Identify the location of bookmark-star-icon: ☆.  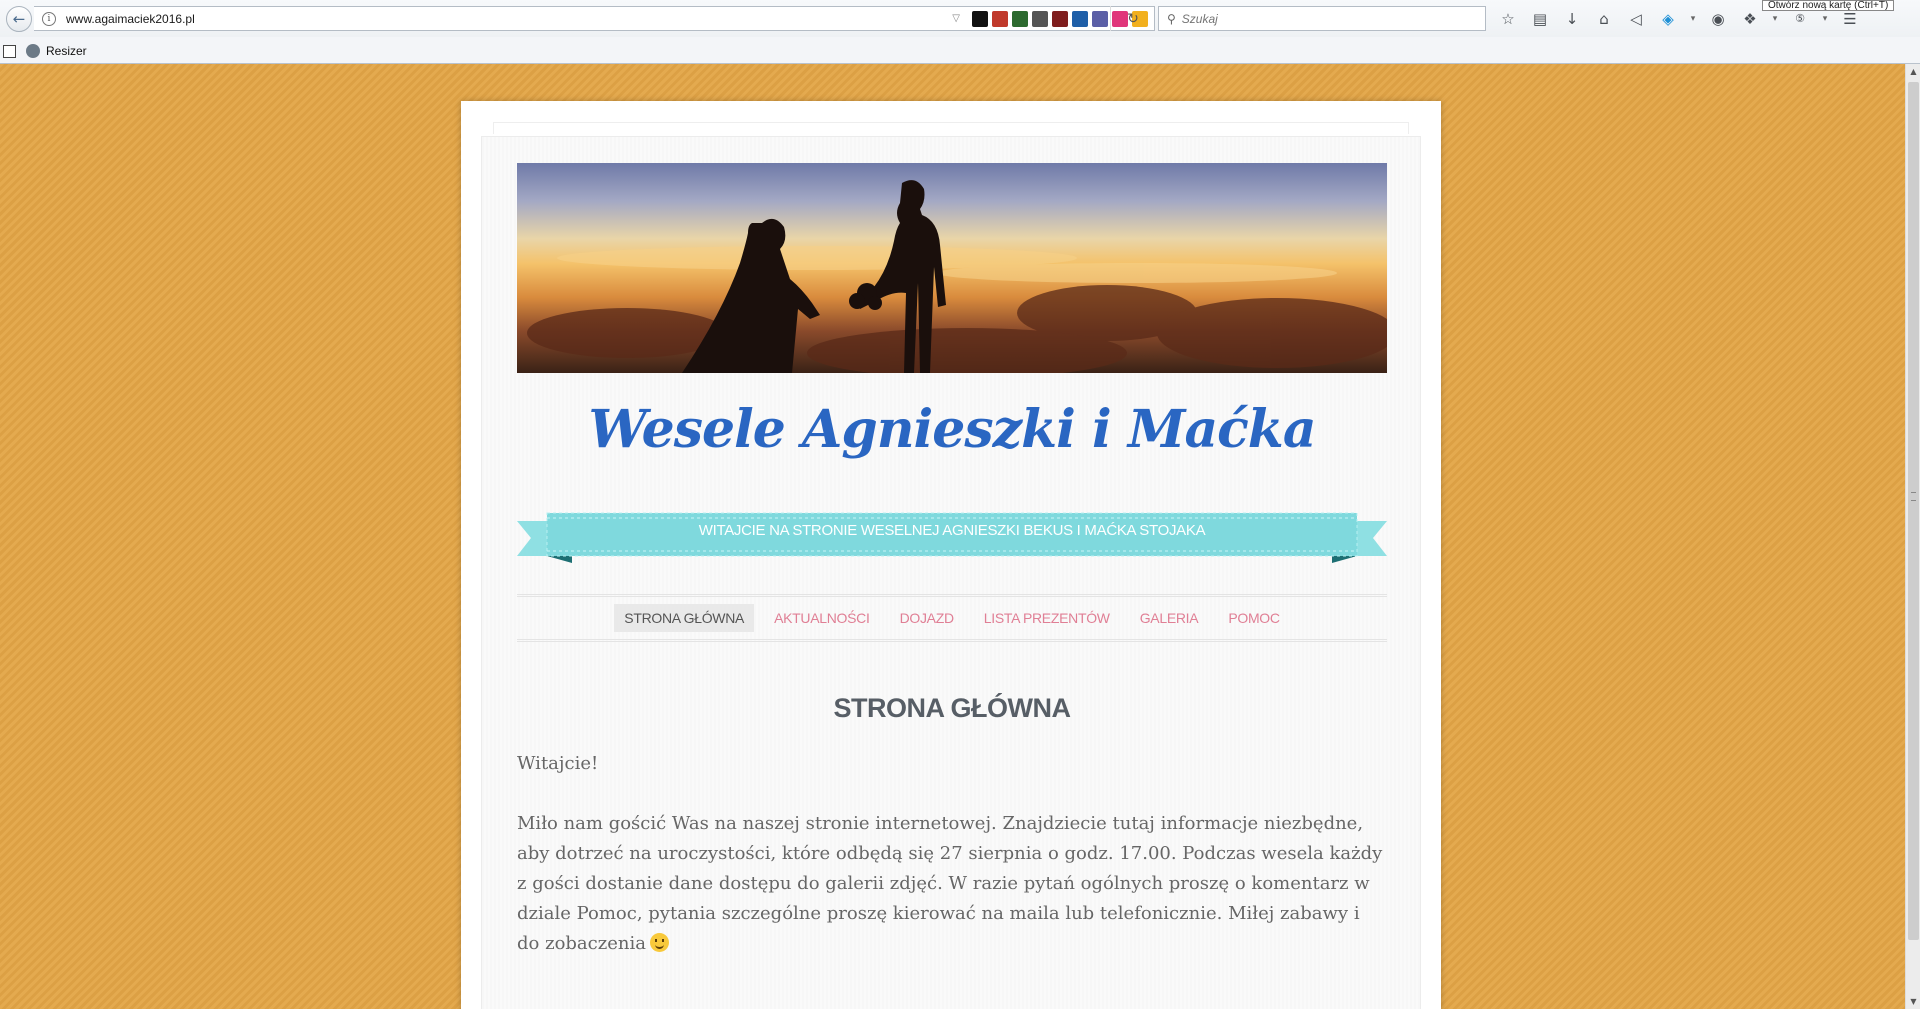
(1508, 18).